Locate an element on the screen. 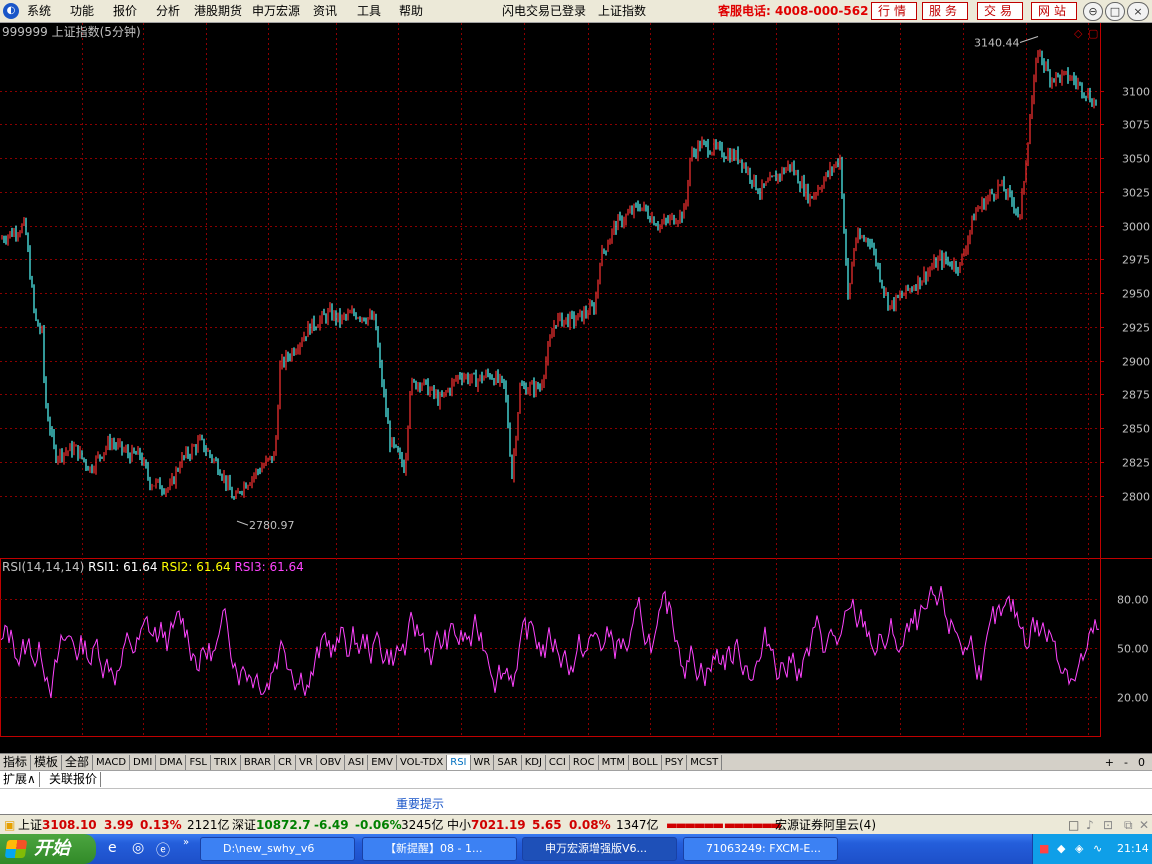 This screenshot has width=1152, height=864. close-panel-icon: ✕ is located at coordinates (1144, 825).